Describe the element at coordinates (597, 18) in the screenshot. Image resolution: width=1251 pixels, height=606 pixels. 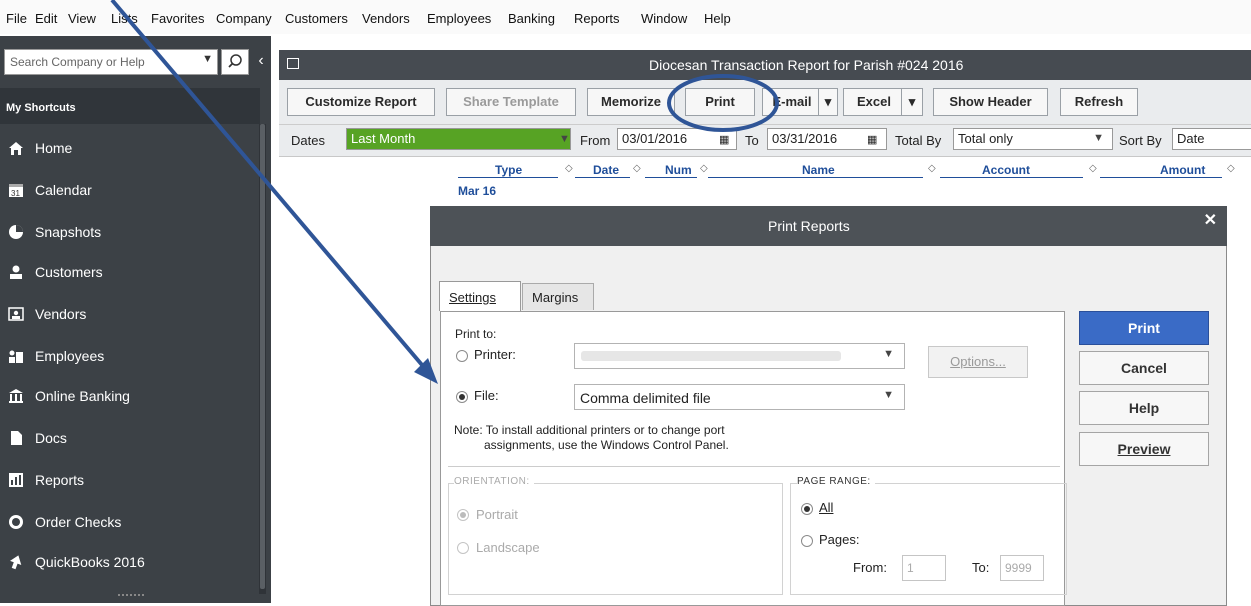
I see `menu-reports: Reports` at that location.